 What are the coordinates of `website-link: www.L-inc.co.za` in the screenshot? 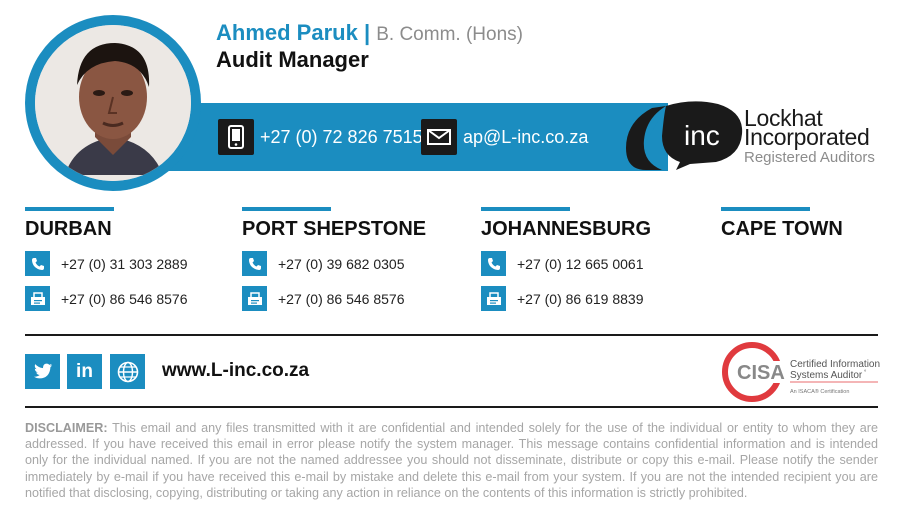 It's located at (235, 371).